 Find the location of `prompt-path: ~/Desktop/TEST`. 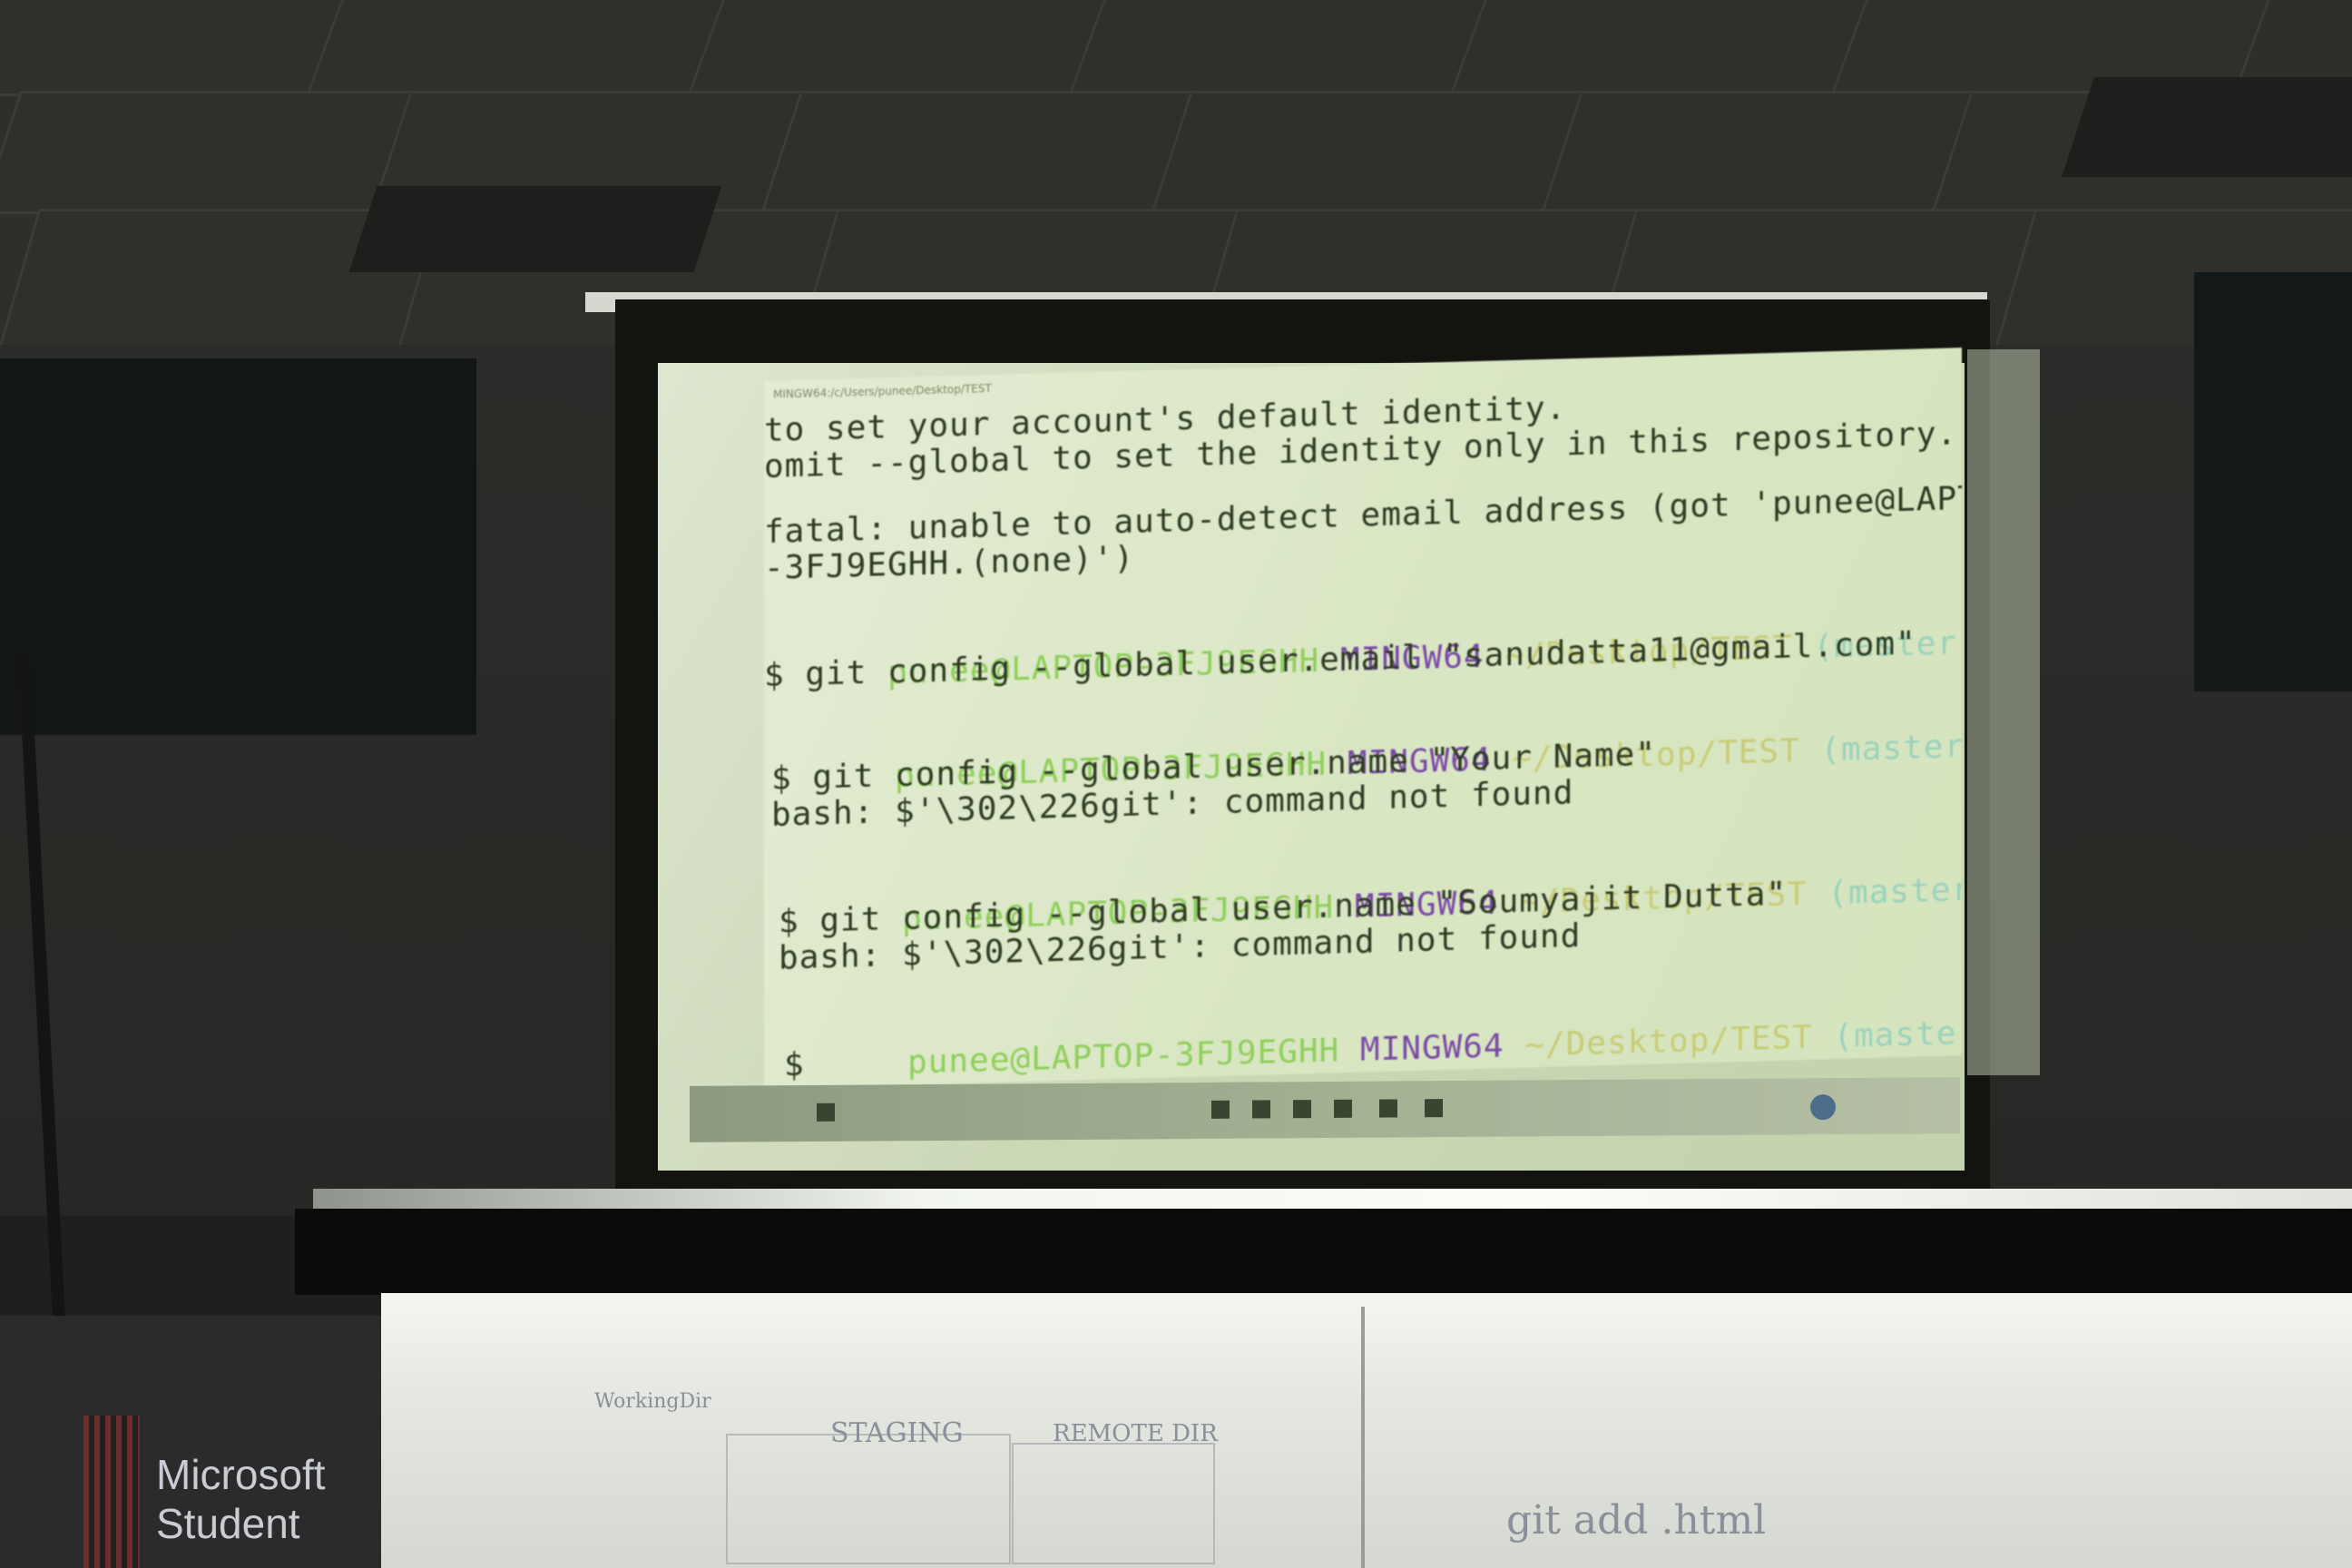

prompt-path: ~/Desktop/TEST is located at coordinates (1668, 1041).